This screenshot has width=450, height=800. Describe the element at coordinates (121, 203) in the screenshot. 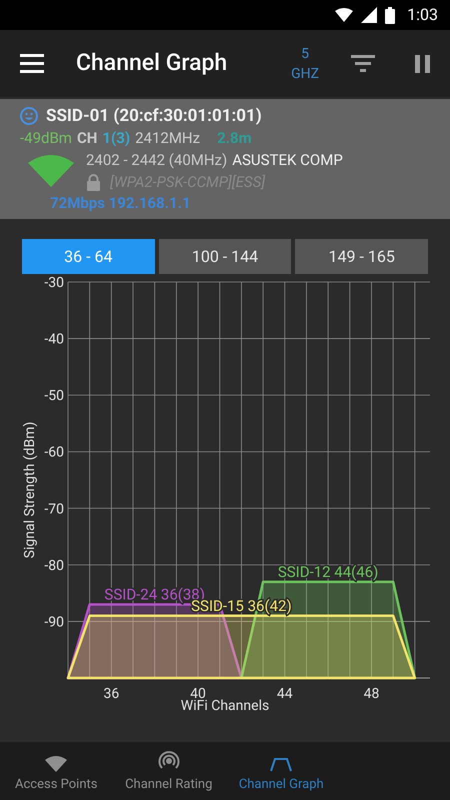

I see `speed-and-ip: 72Mbps 192.168.1.1` at that location.